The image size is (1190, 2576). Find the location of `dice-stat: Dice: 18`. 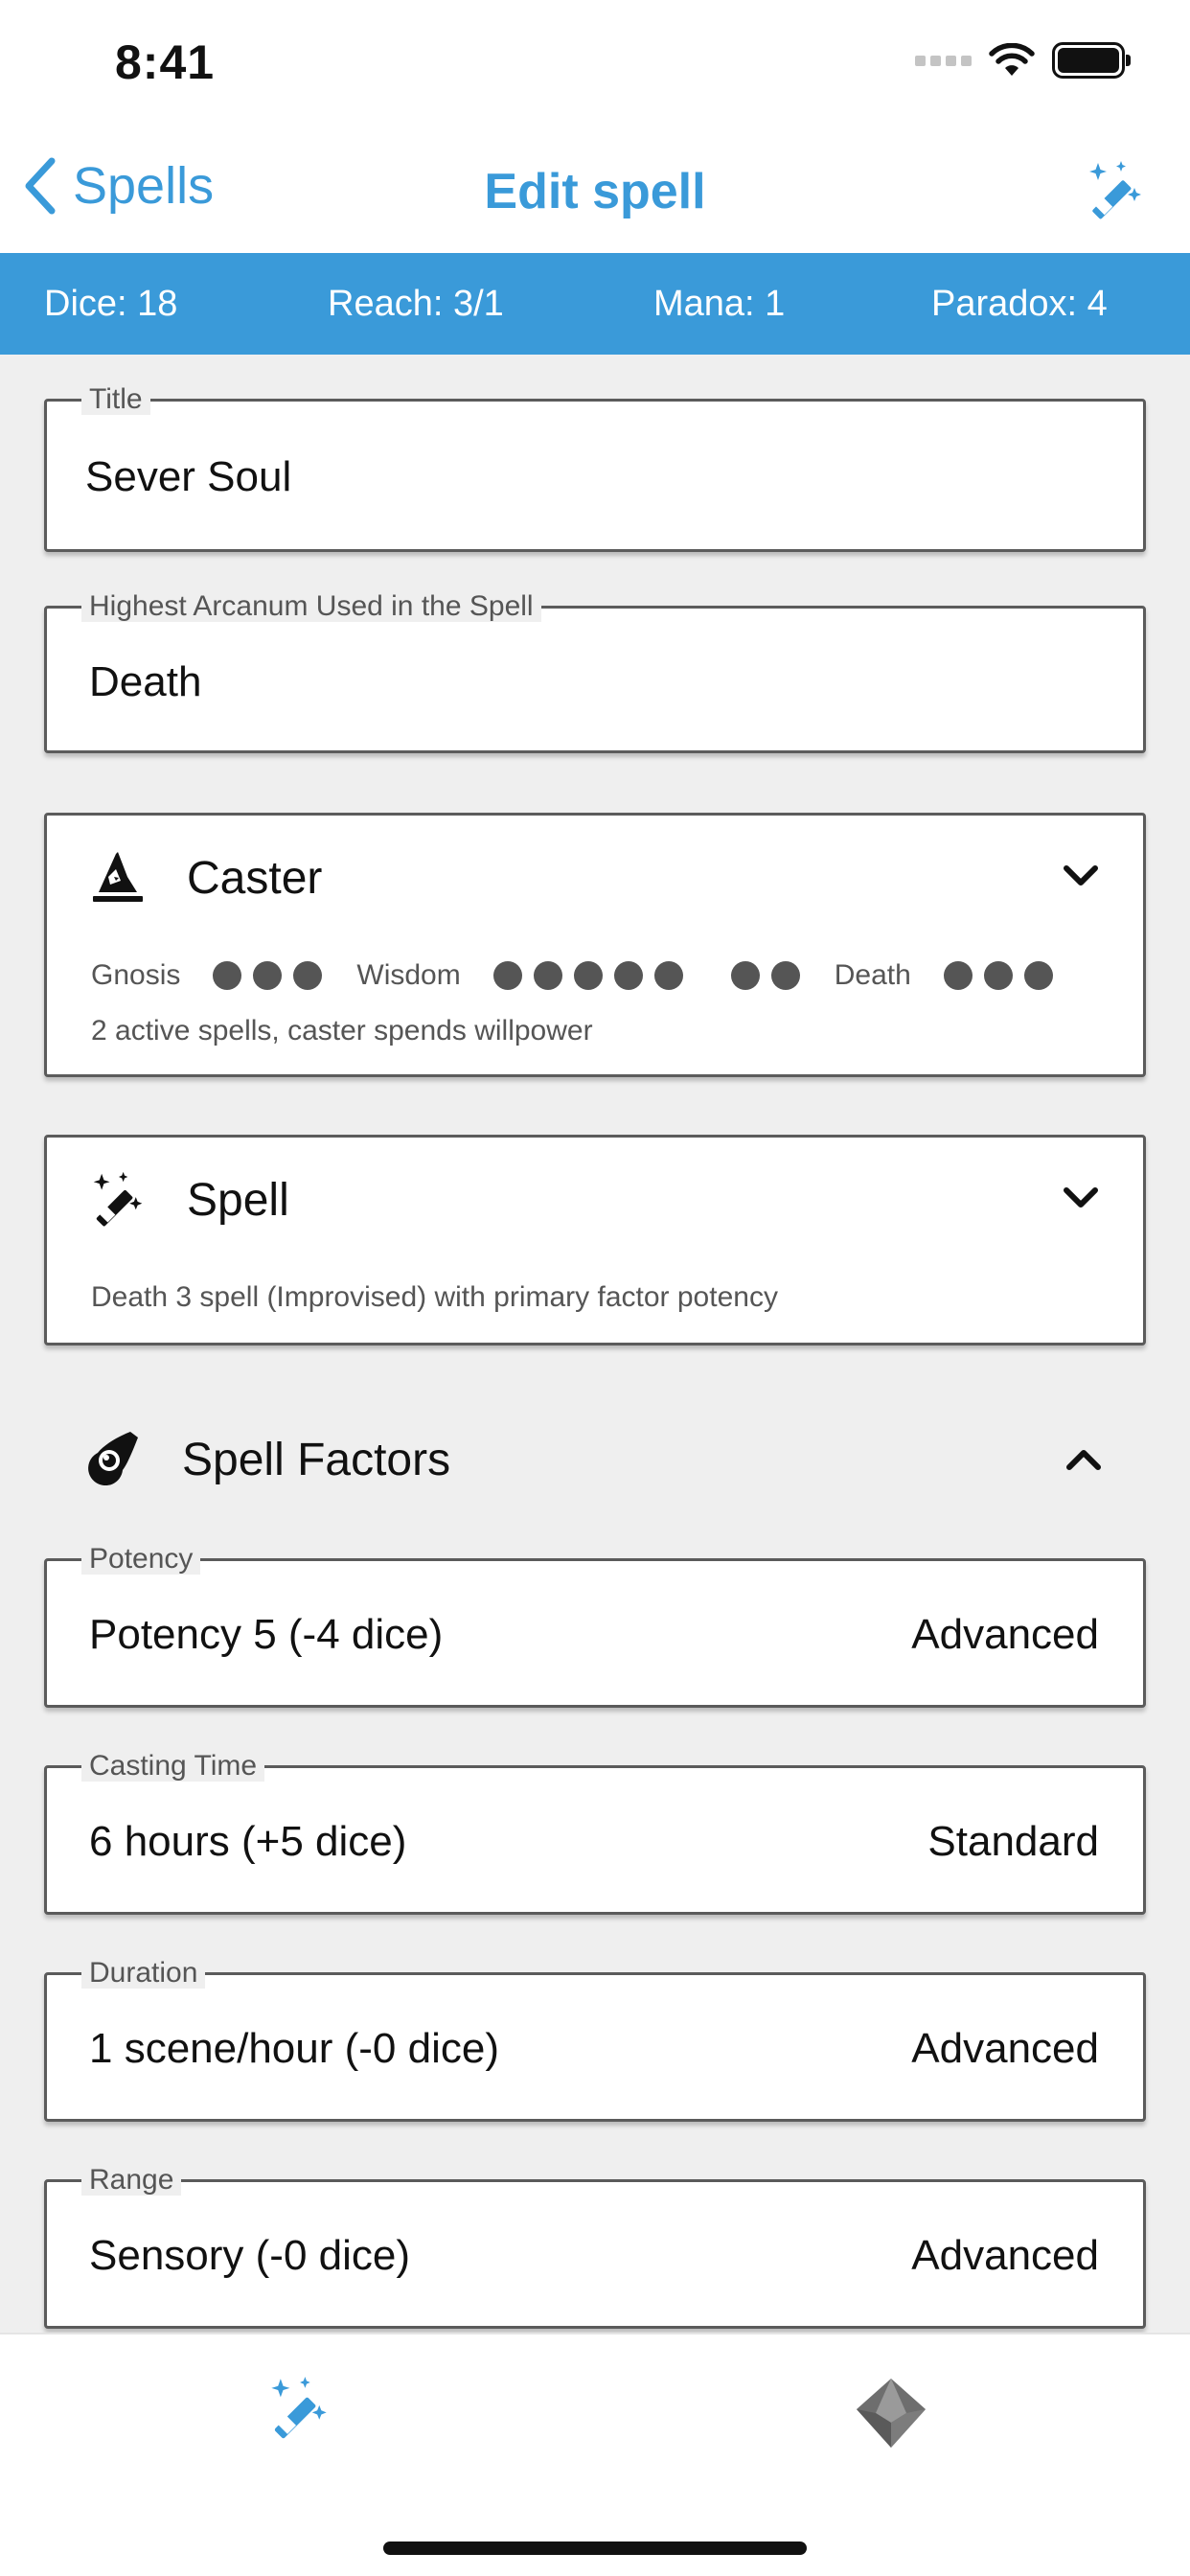

dice-stat: Dice: 18 is located at coordinates (111, 304).